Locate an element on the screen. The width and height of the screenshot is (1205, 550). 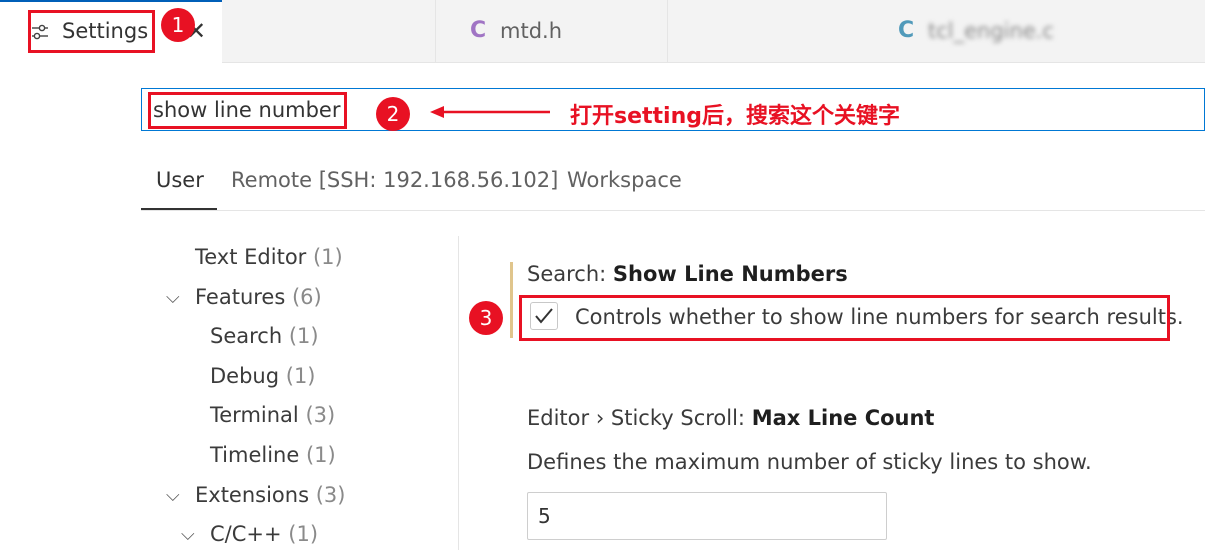
toc-label: Debug is located at coordinates (245, 376).